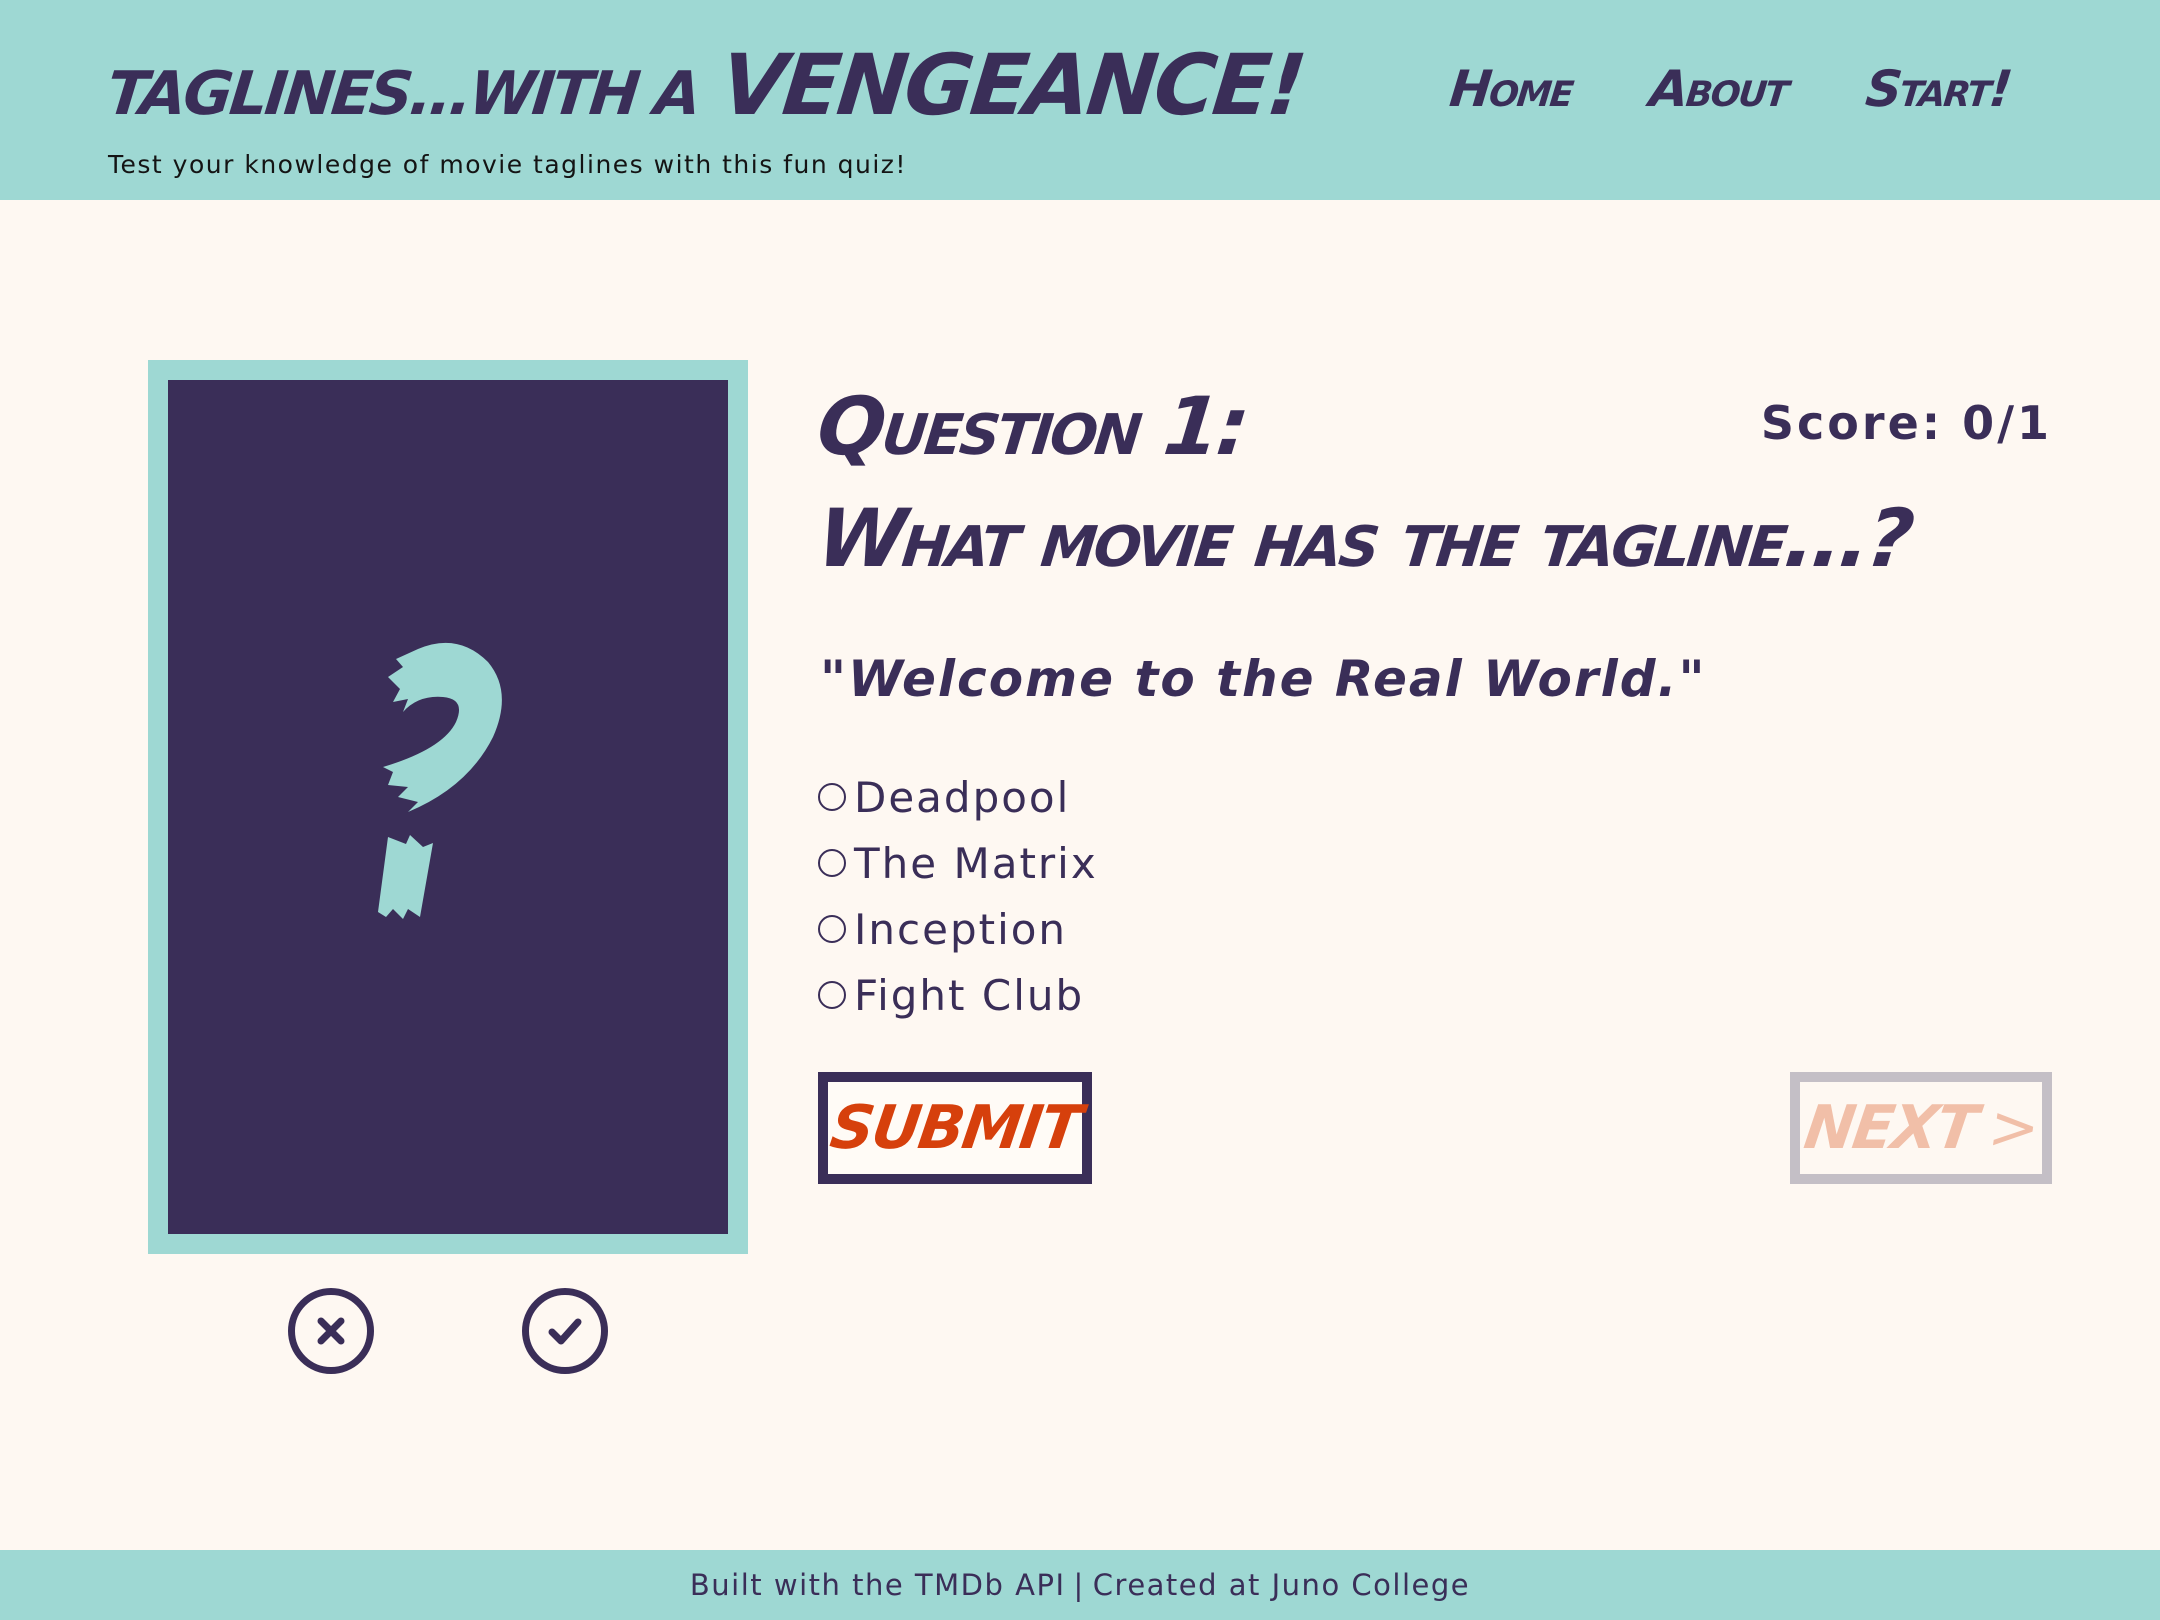 This screenshot has height=1620, width=2160. Describe the element at coordinates (1938, 89) in the screenshot. I see `nav-start-link: Start!` at that location.